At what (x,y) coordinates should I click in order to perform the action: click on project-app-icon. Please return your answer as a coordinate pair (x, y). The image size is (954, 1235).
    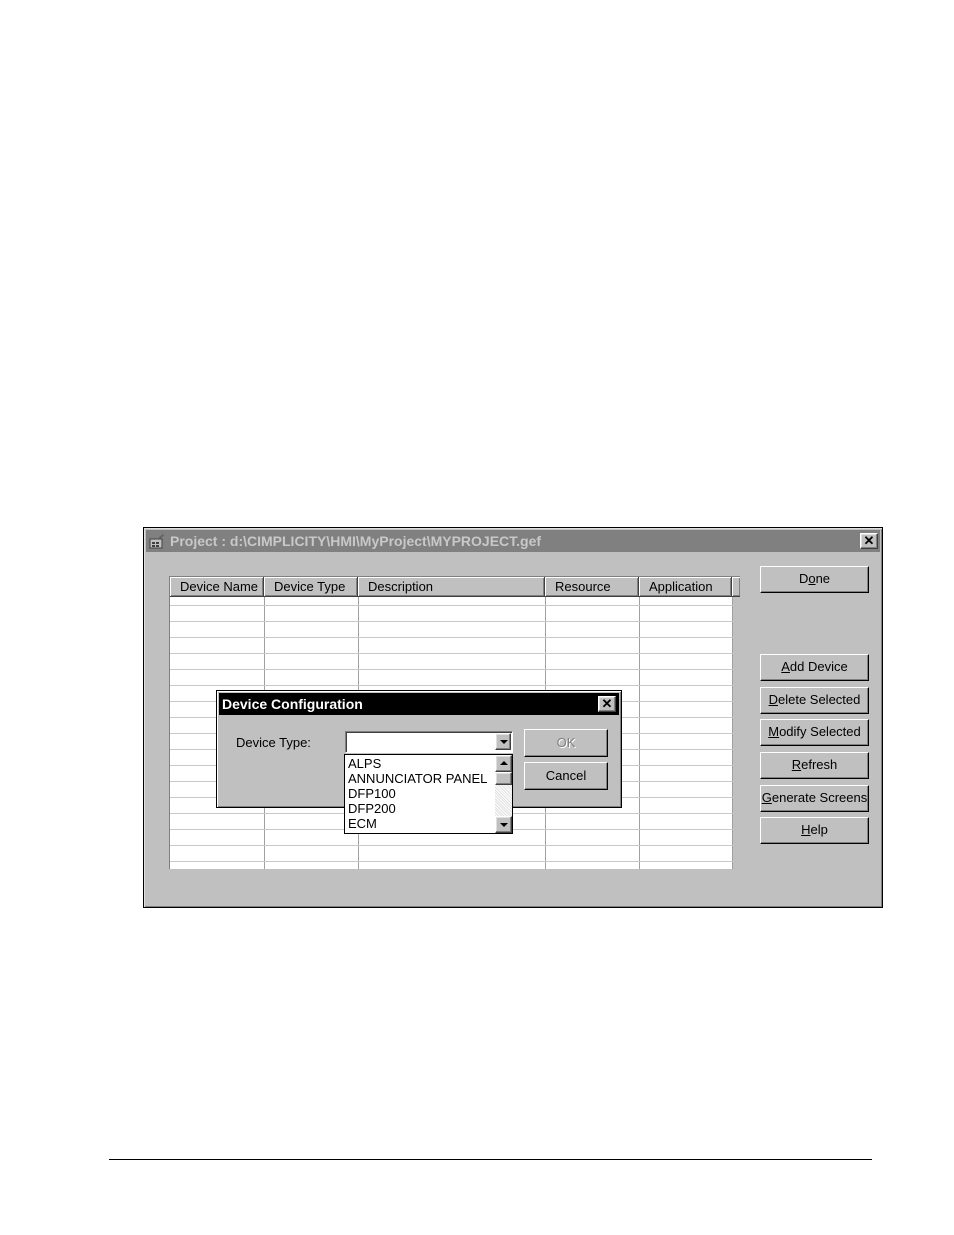
    Looking at the image, I should click on (156, 541).